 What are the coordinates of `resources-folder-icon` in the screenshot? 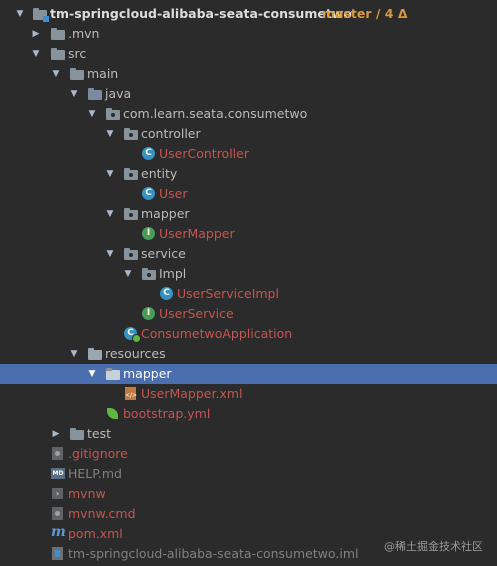 It's located at (95, 354).